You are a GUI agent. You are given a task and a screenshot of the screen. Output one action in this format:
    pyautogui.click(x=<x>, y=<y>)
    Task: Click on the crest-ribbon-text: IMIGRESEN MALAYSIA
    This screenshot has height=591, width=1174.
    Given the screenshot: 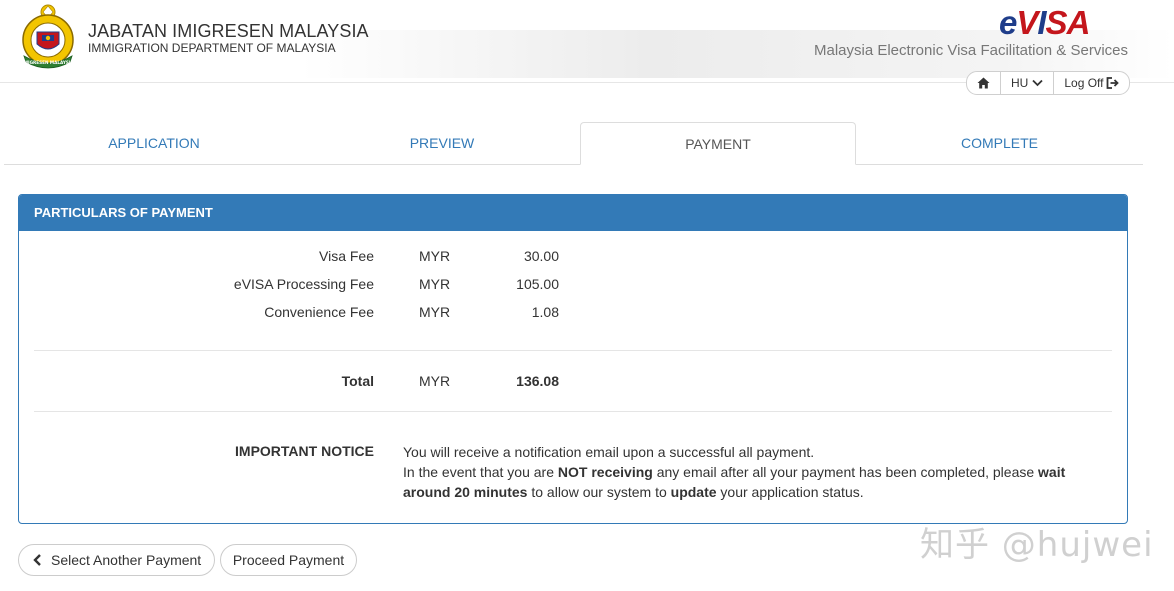 What is the action you would take?
    pyautogui.click(x=48, y=62)
    